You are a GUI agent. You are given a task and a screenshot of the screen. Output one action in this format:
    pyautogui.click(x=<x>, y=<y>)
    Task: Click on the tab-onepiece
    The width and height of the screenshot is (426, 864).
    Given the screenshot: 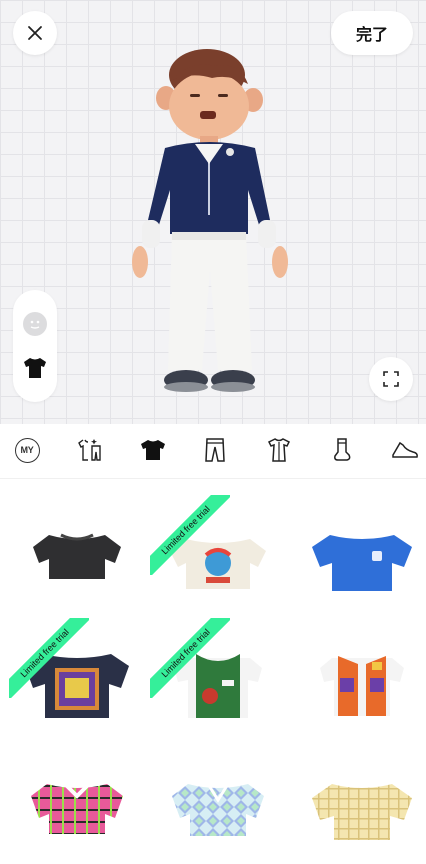 What is the action you would take?
    pyautogui.click(x=279, y=450)
    